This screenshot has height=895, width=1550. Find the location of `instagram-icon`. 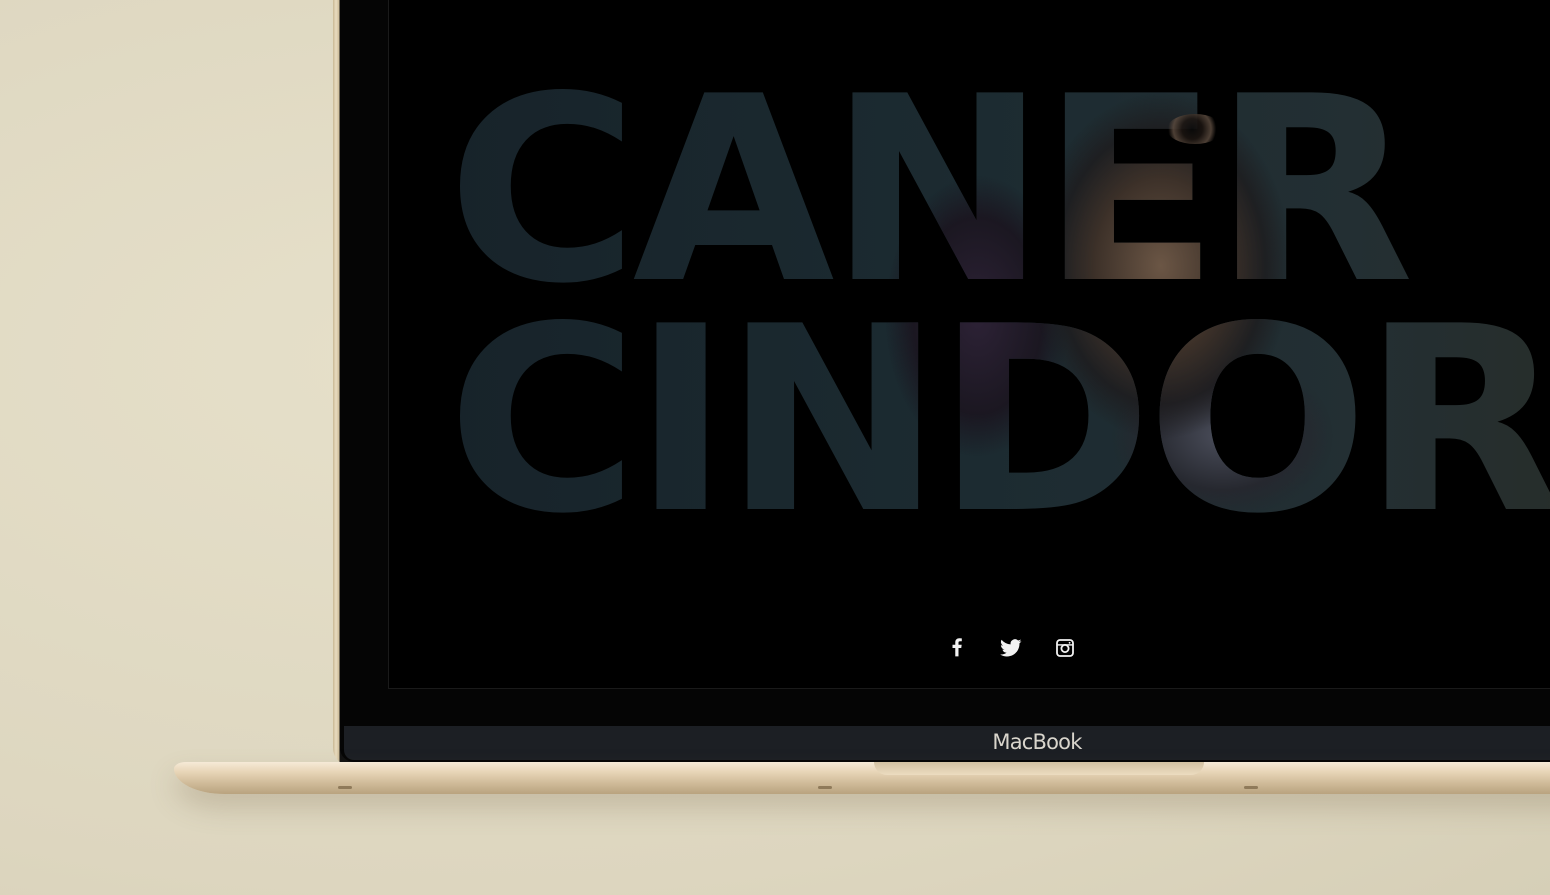

instagram-icon is located at coordinates (1065, 648).